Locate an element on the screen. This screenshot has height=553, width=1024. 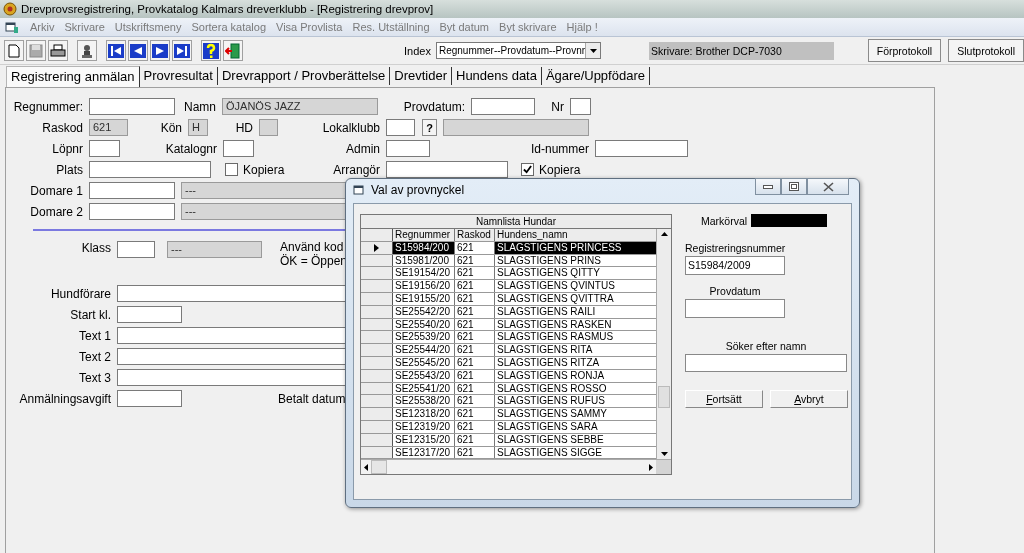
table-cell: SE25543/20 is located at coordinates (424, 375).